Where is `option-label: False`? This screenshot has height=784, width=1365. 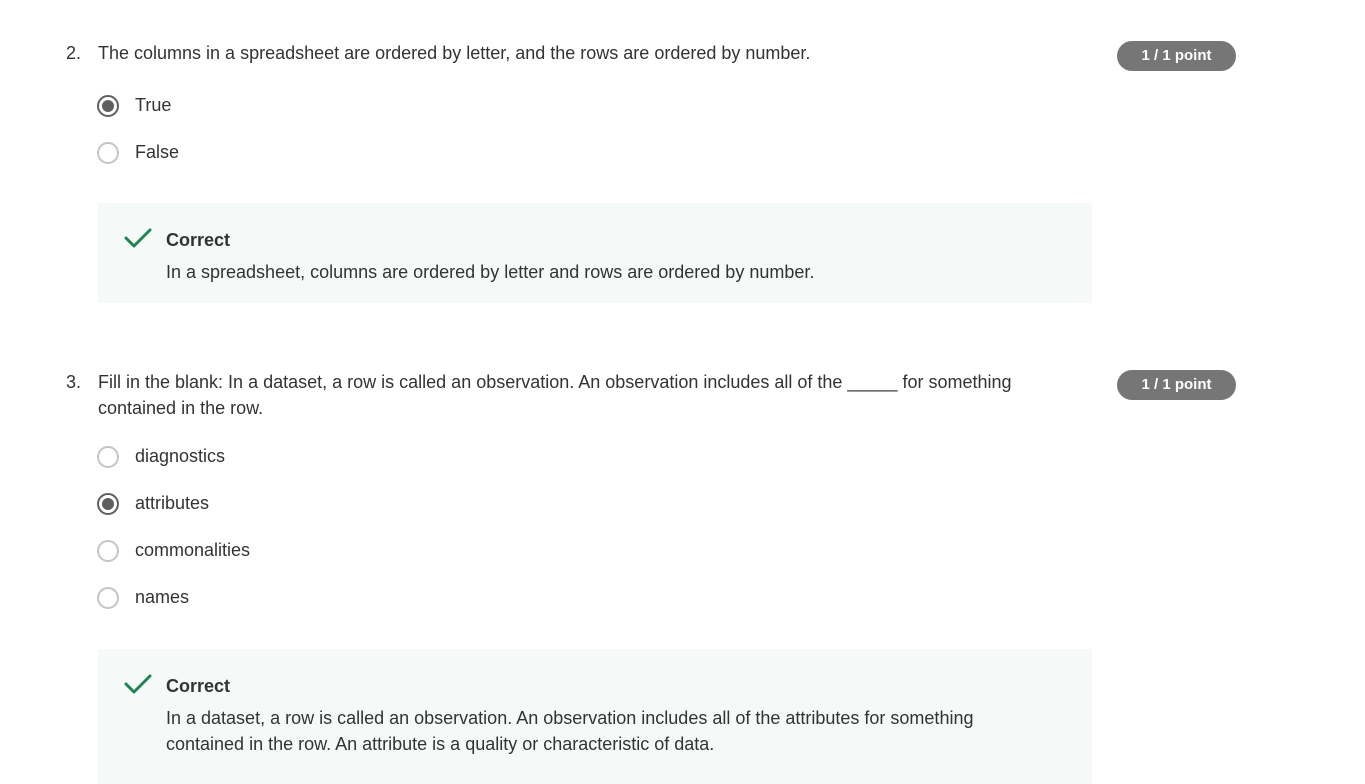 option-label: False is located at coordinates (157, 152).